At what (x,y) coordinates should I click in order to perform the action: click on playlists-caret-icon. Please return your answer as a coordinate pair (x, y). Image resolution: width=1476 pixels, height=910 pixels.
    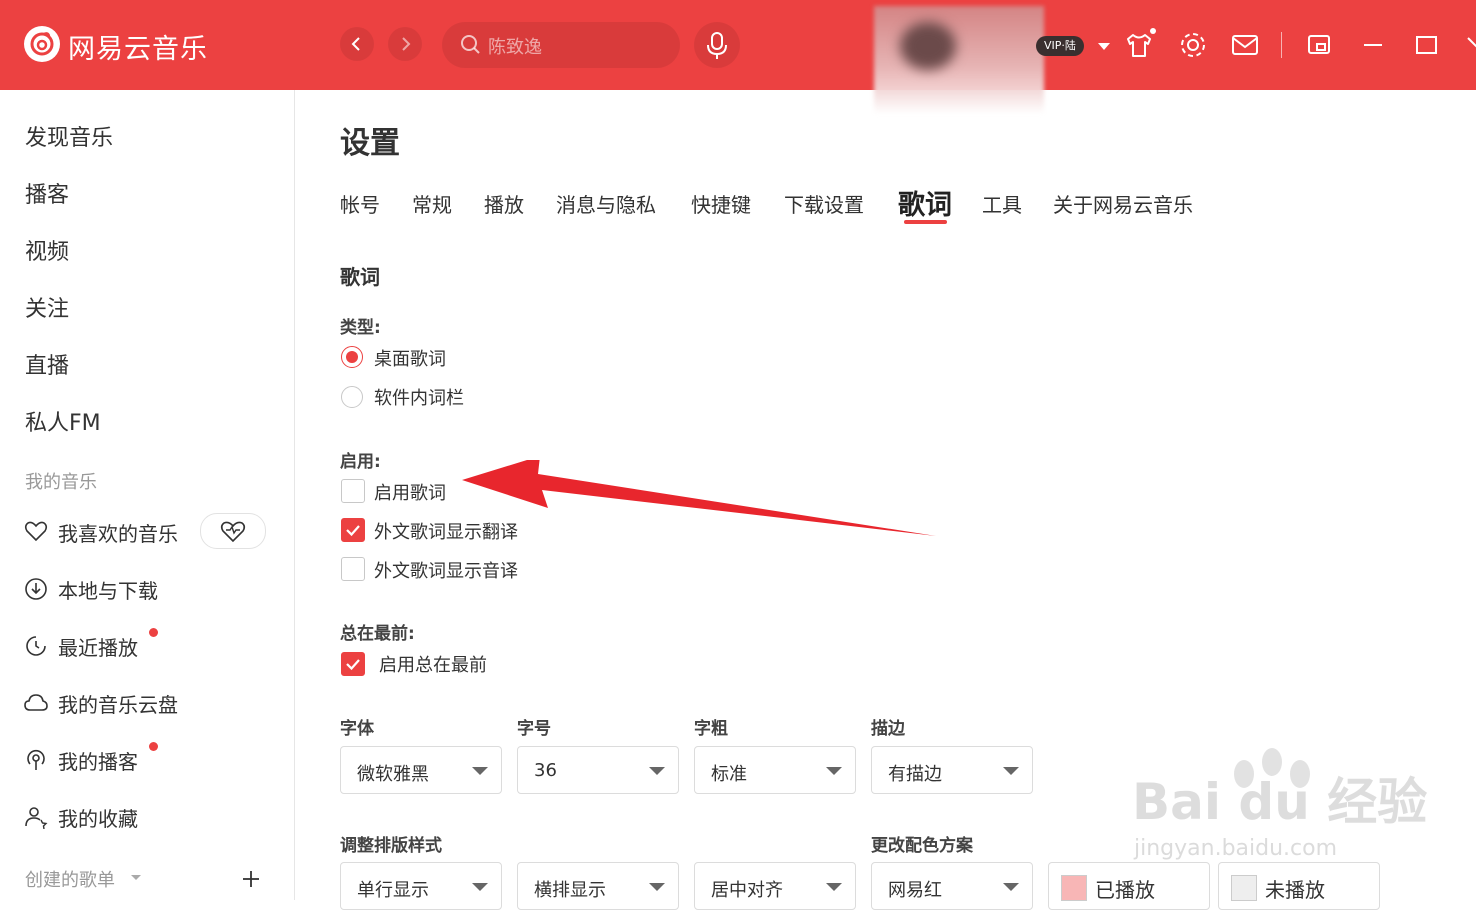
    Looking at the image, I should click on (136, 877).